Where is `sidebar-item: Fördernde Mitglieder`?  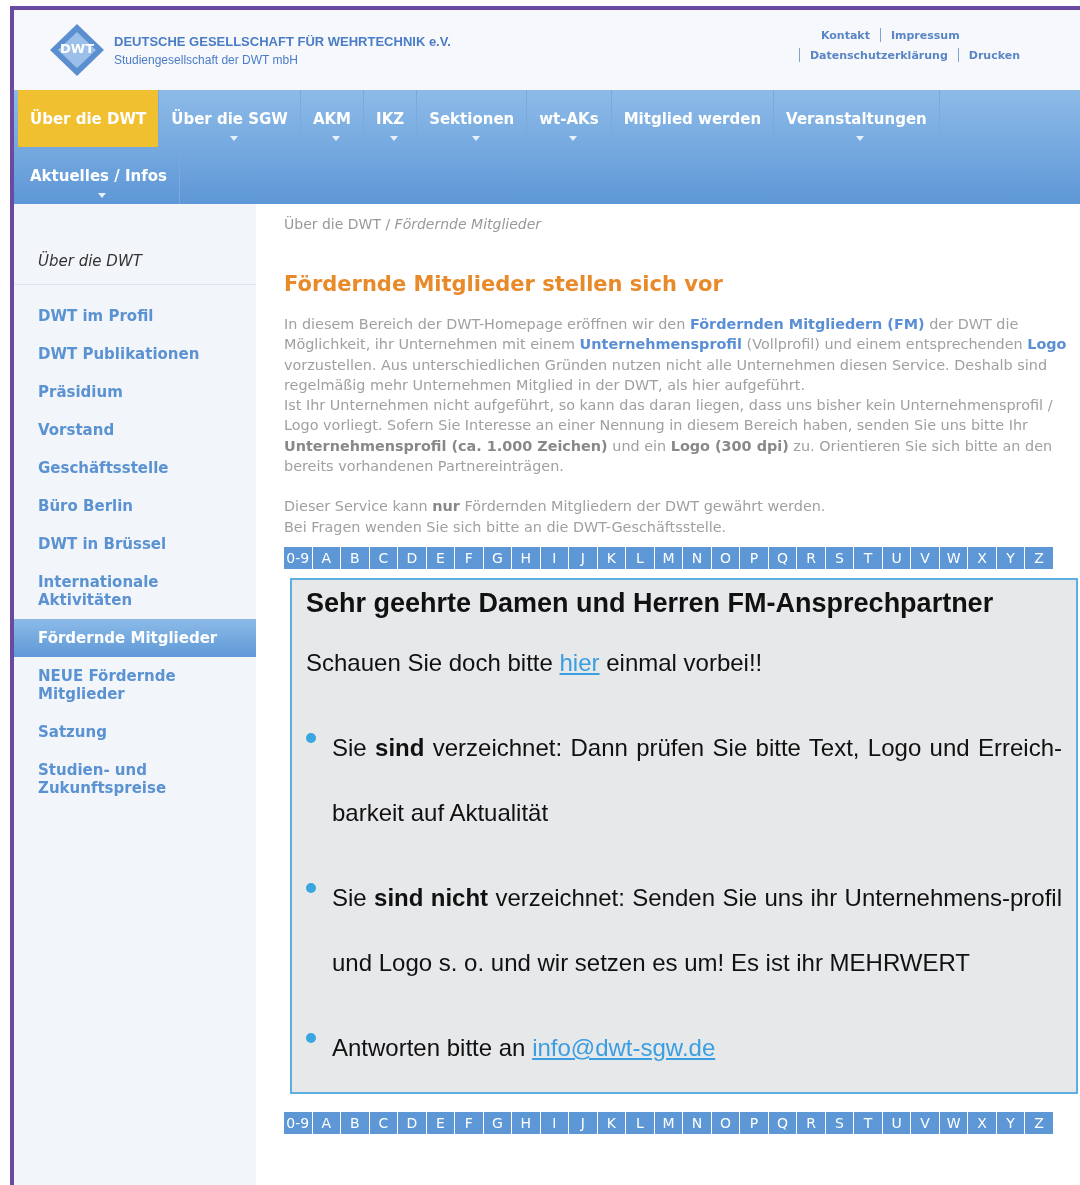
sidebar-item: Fördernde Mitglieder is located at coordinates (135, 638).